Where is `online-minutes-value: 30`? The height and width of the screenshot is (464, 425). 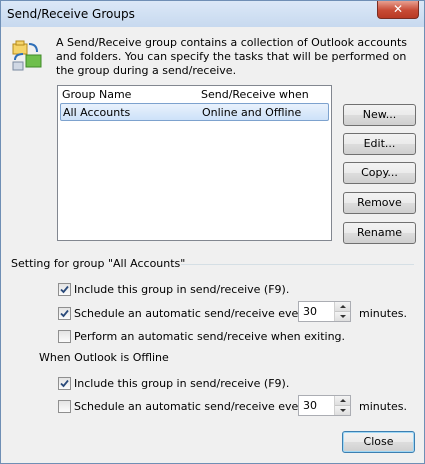
online-minutes-value: 30 is located at coordinates (310, 311).